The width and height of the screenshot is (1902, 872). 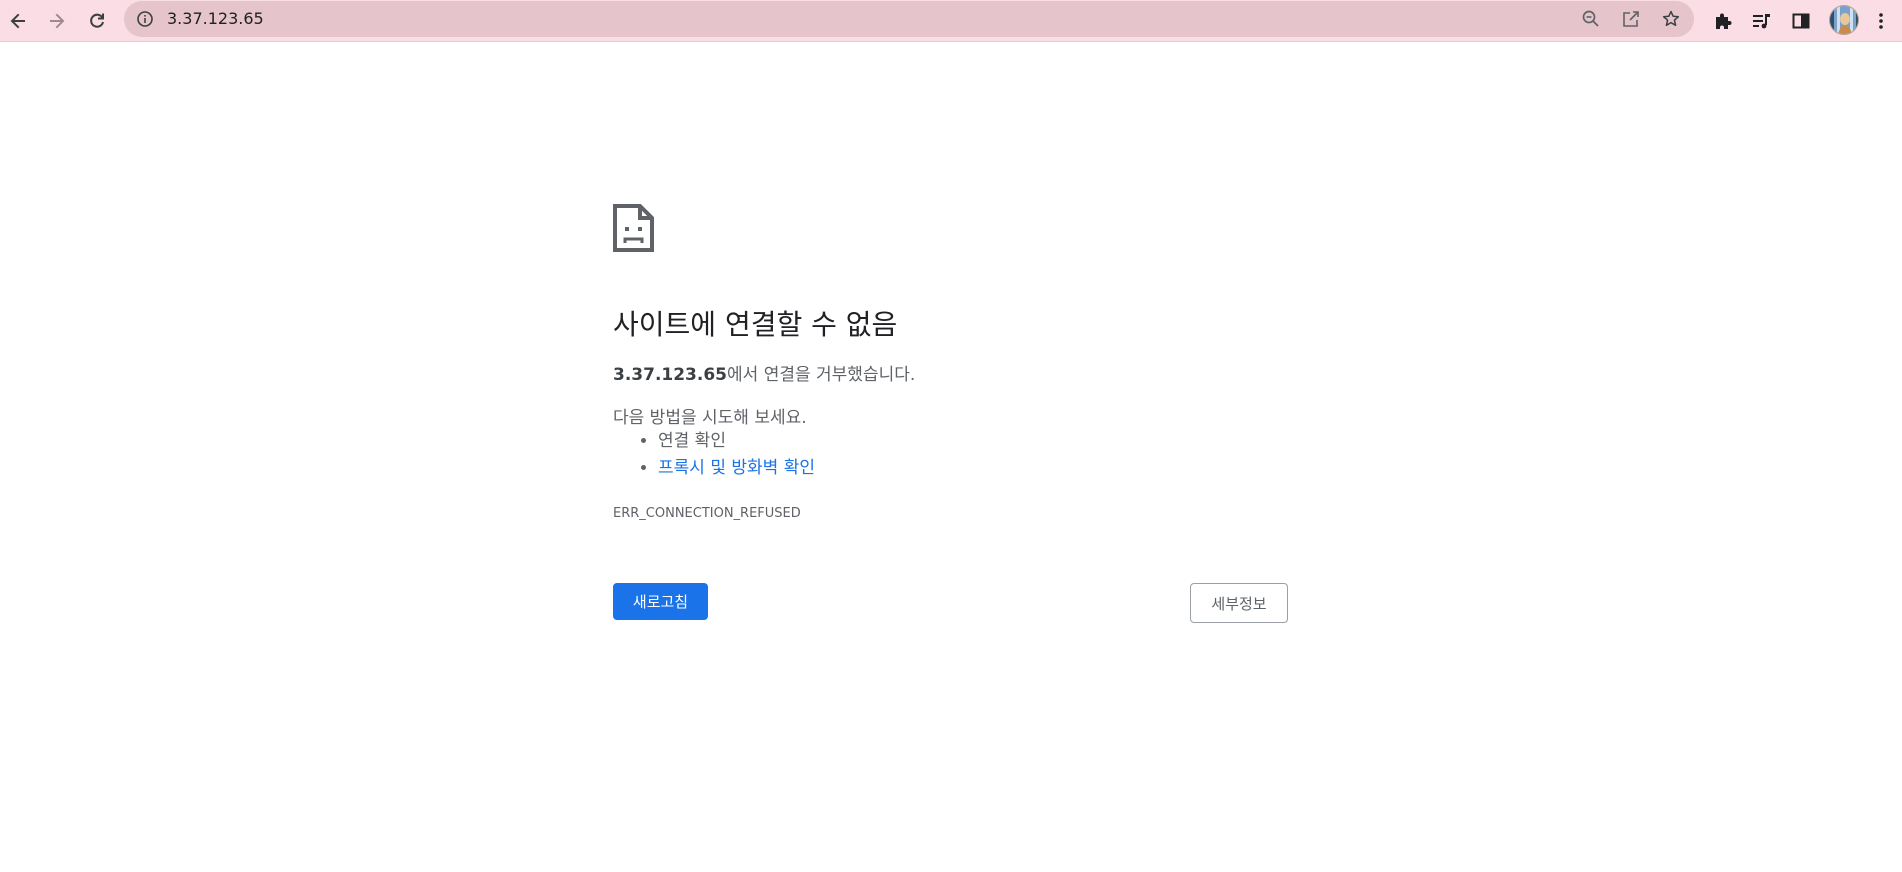 I want to click on kebab-menu-icon, so click(x=1881, y=21).